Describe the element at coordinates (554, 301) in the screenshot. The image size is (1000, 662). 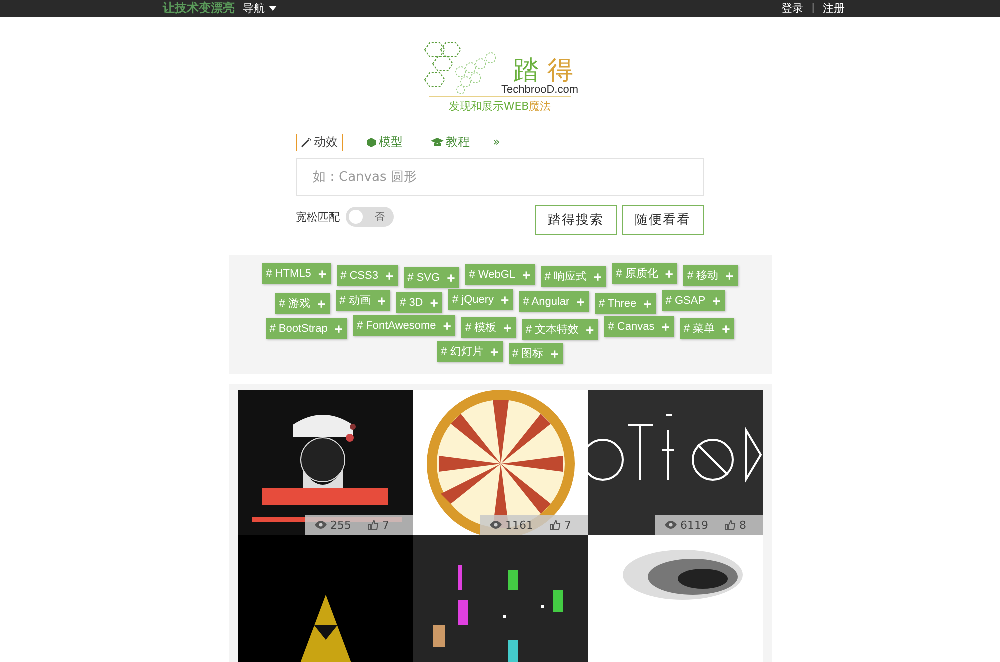
I see `tag-chip: # Angular +` at that location.